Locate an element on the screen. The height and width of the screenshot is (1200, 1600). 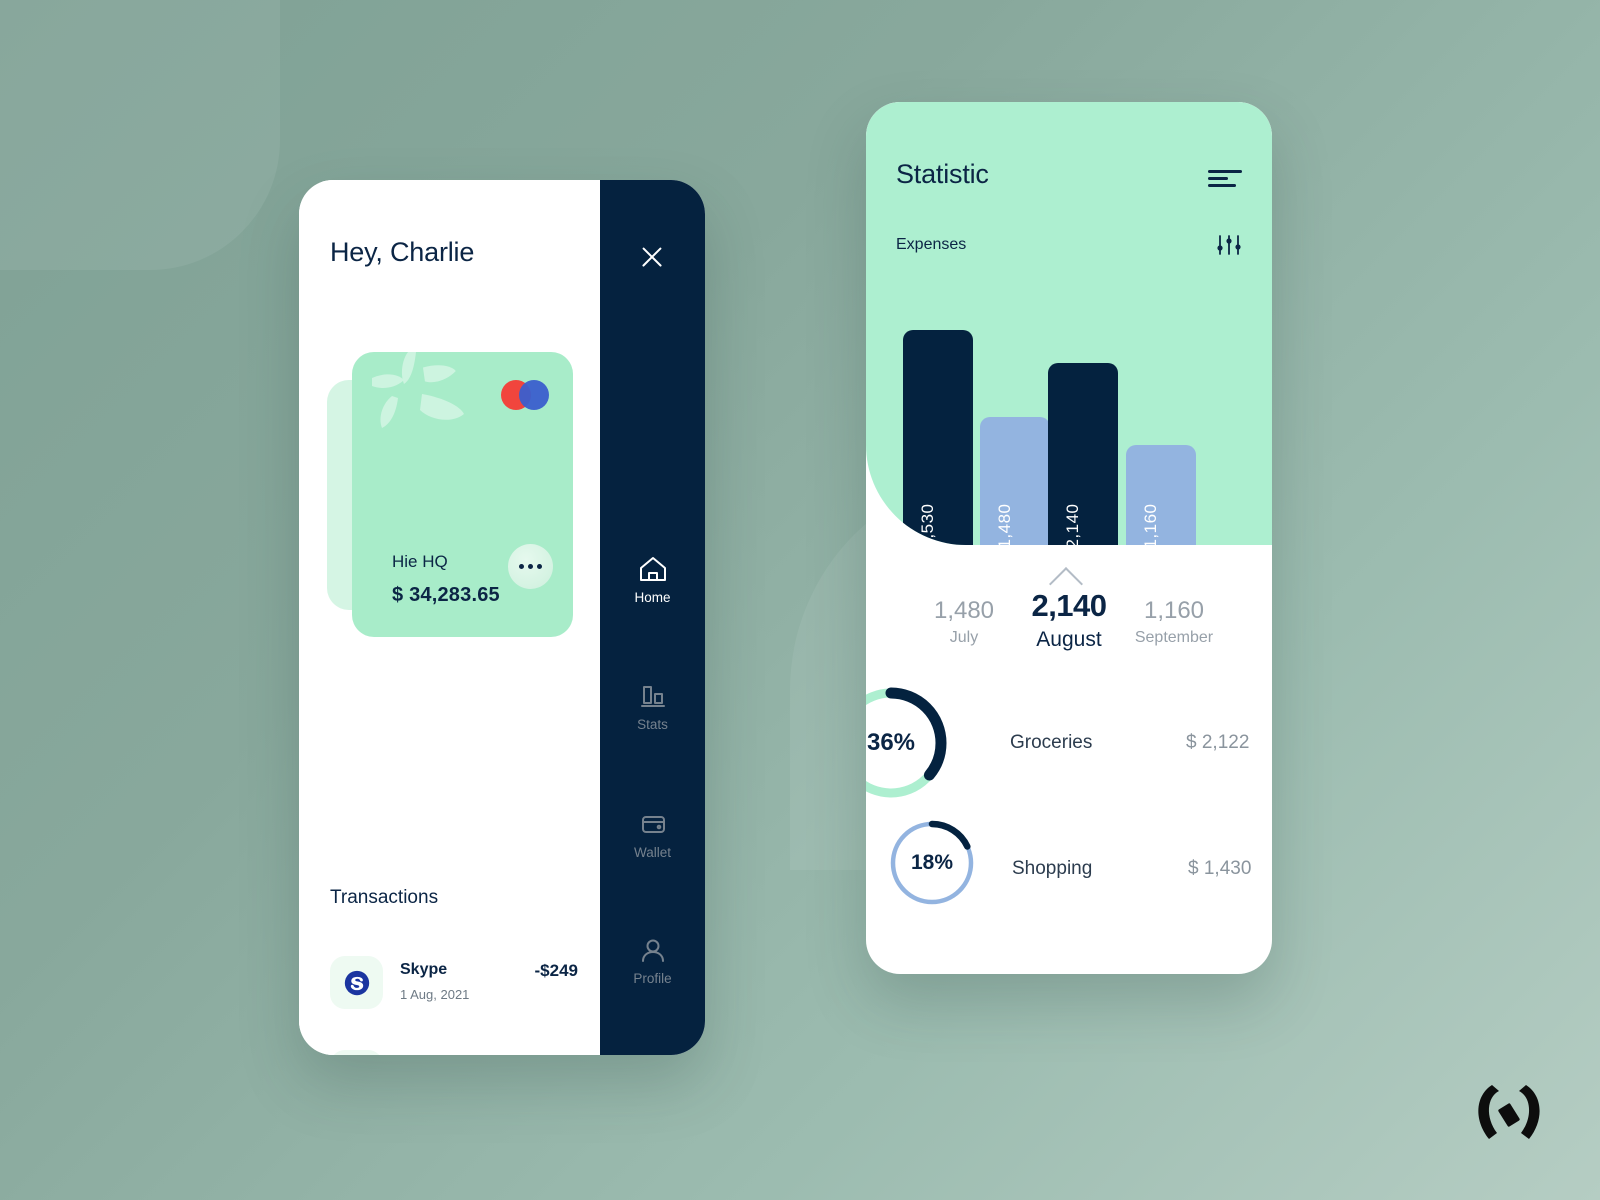
caret-up-icon is located at coordinates (1069, 575).